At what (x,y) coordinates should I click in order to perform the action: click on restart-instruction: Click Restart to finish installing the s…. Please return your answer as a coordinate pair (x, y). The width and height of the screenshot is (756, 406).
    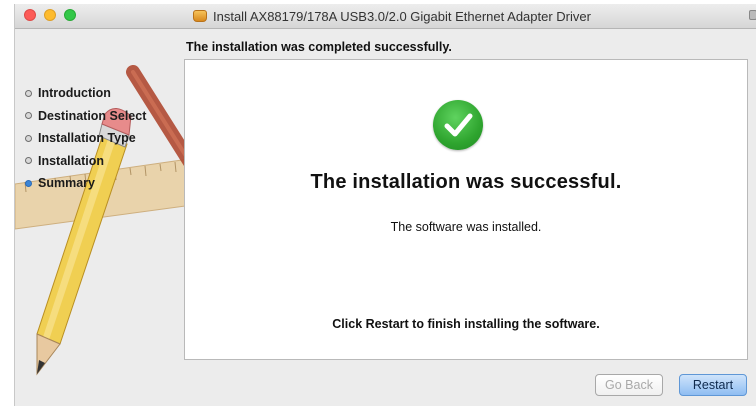
    Looking at the image, I should click on (466, 324).